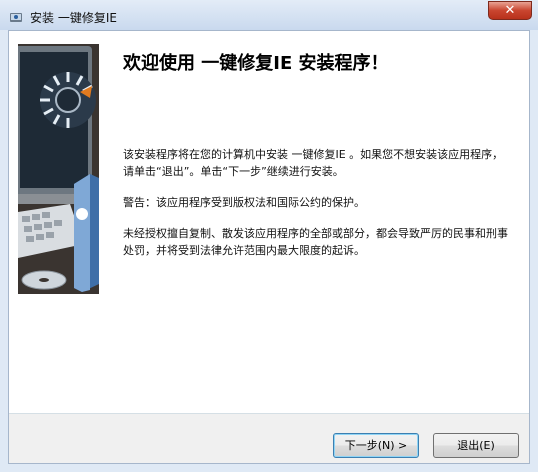 Image resolution: width=538 pixels, height=472 pixels. Describe the element at coordinates (269, 15) in the screenshot. I see `title-bar: 安装 一键修复IE ✕` at that location.